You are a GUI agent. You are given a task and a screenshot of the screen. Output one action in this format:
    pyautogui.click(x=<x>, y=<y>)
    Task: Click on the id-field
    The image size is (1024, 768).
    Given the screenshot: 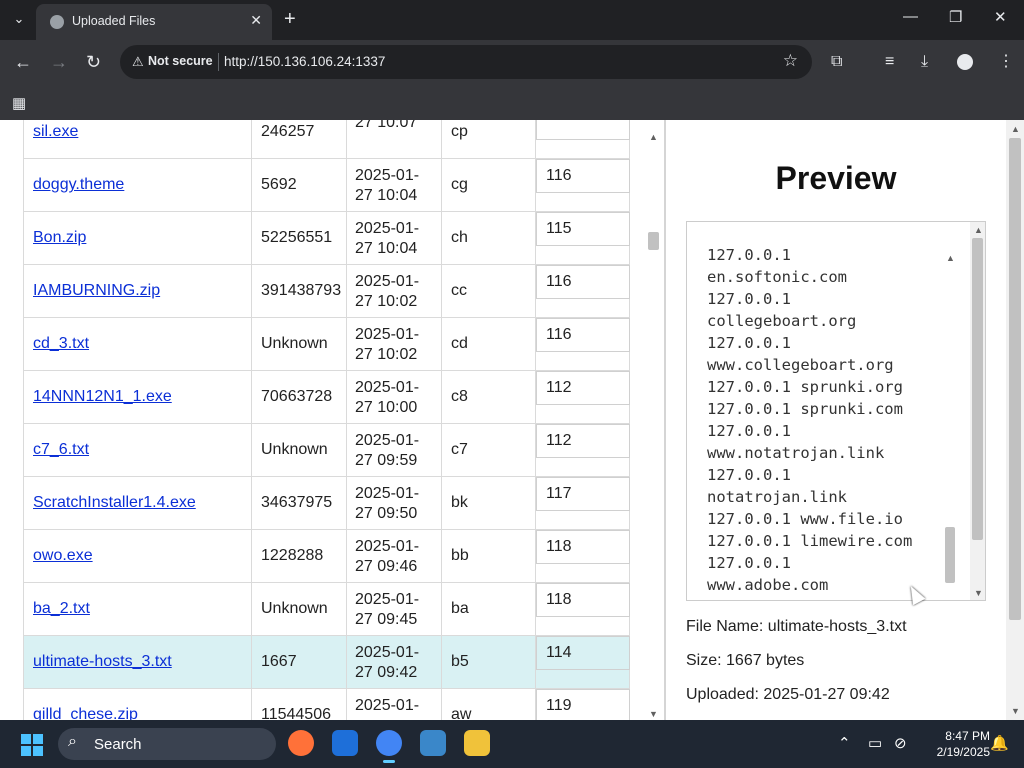 What is the action you would take?
    pyautogui.click(x=583, y=130)
    